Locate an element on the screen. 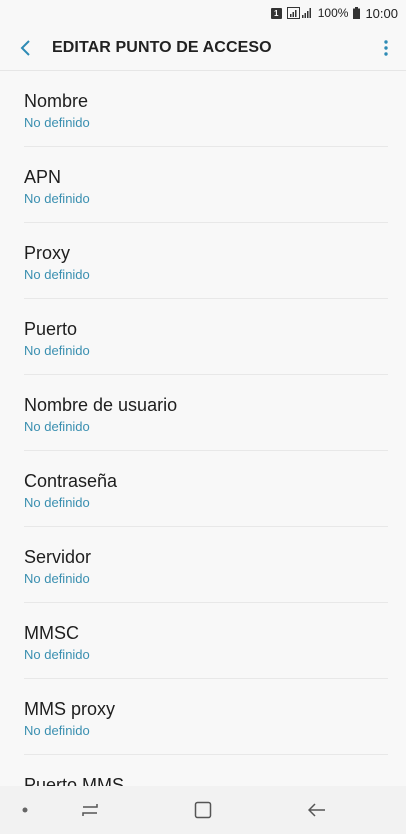 The height and width of the screenshot is (834, 406). home-icon is located at coordinates (203, 810).